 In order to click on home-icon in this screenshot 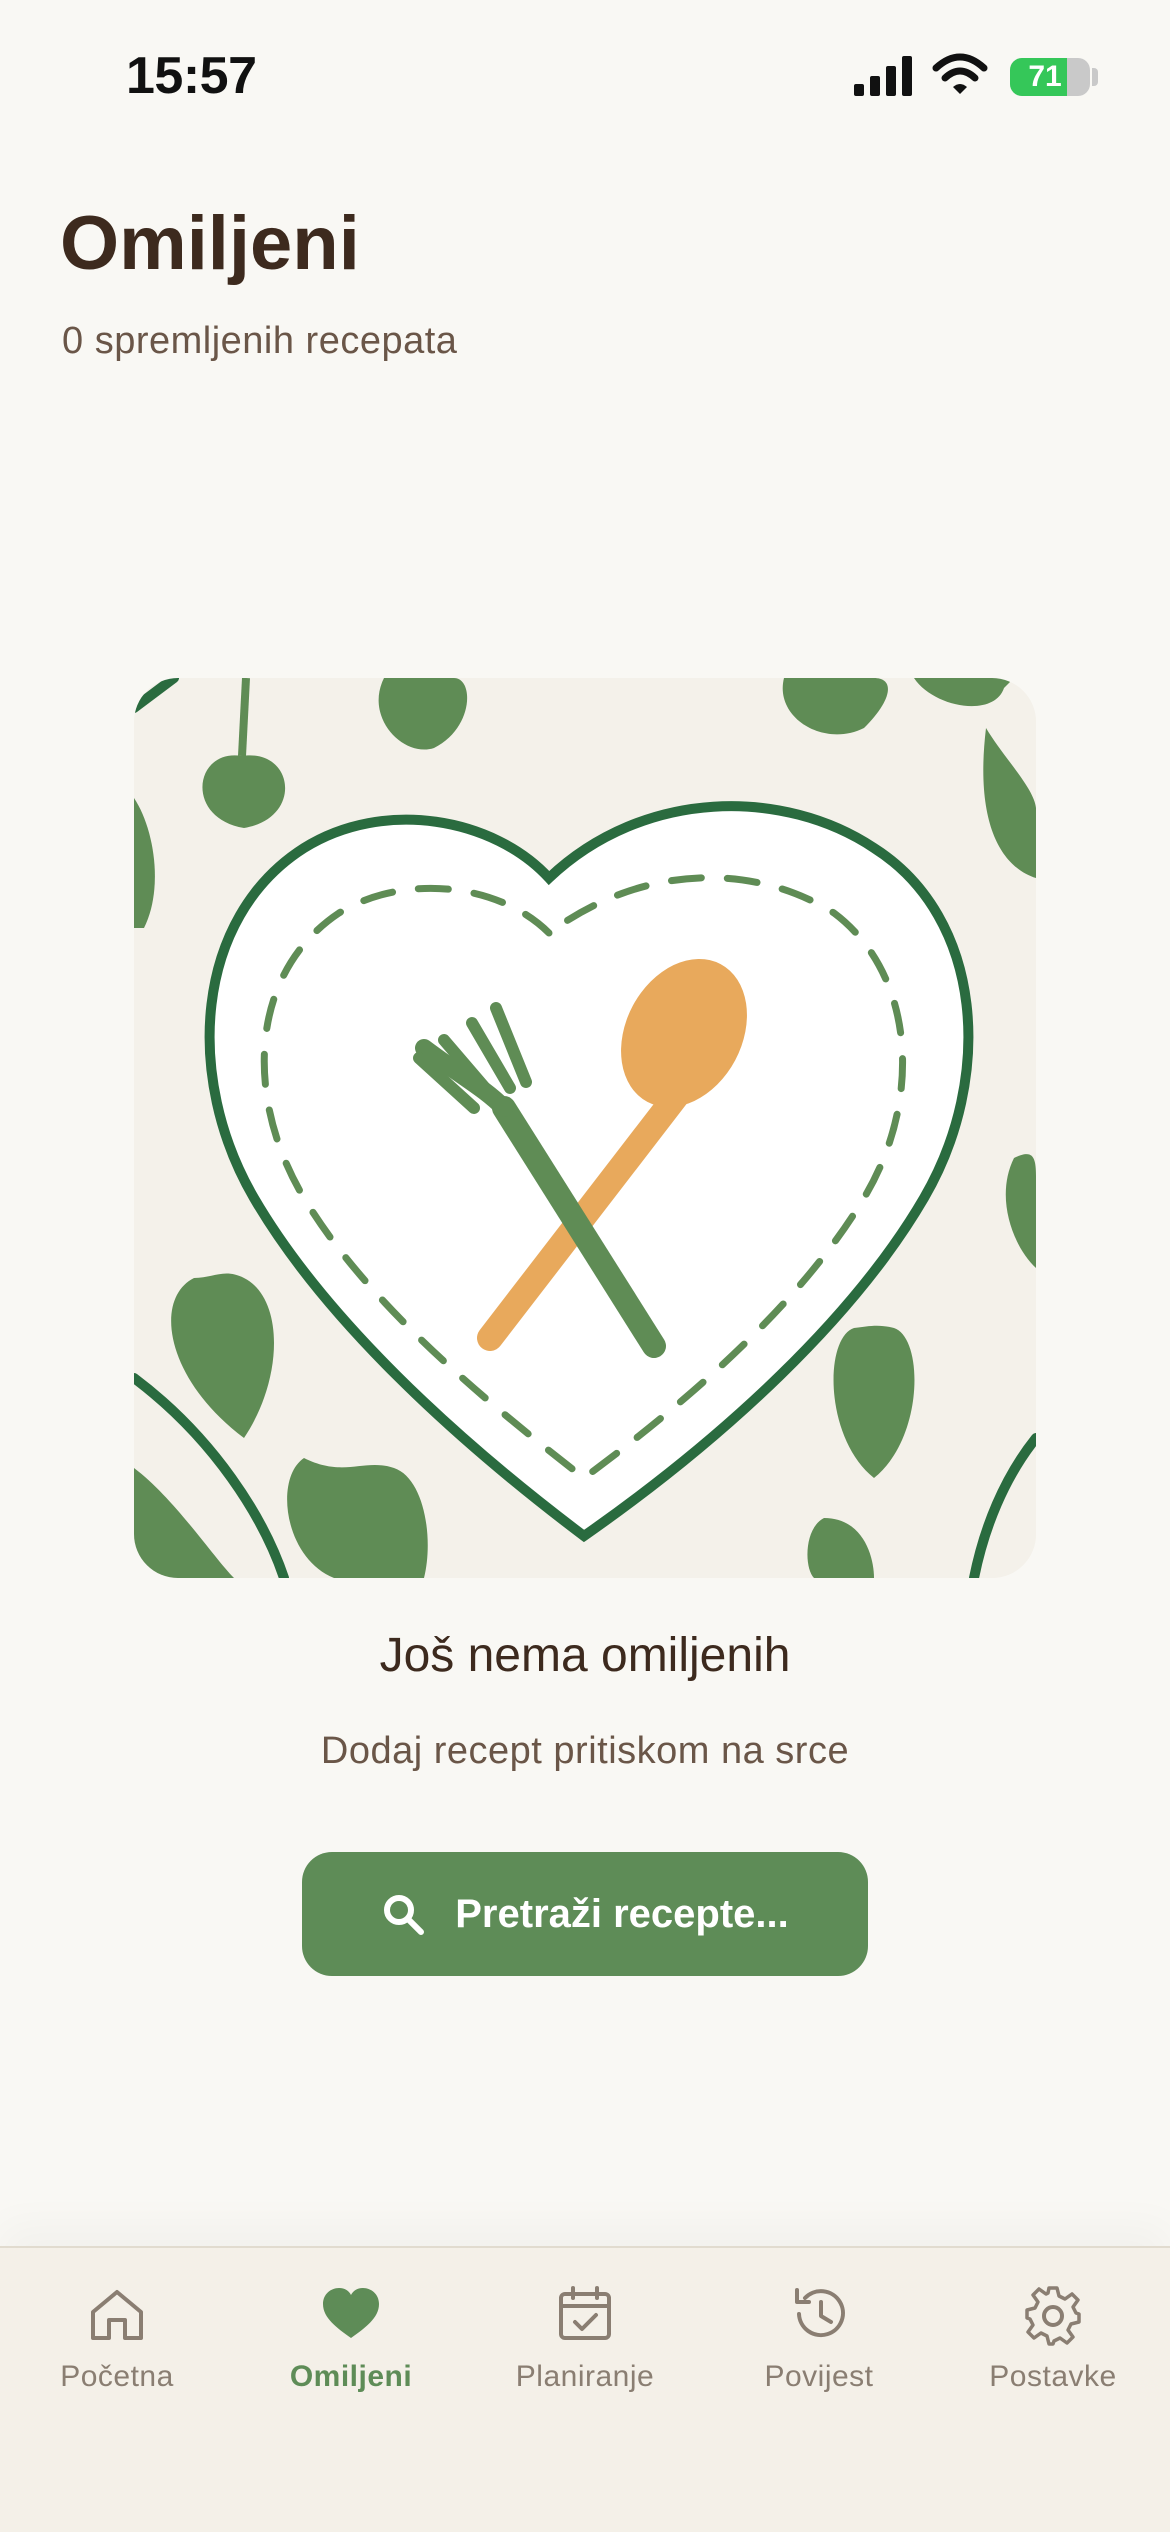, I will do `click(117, 2315)`.